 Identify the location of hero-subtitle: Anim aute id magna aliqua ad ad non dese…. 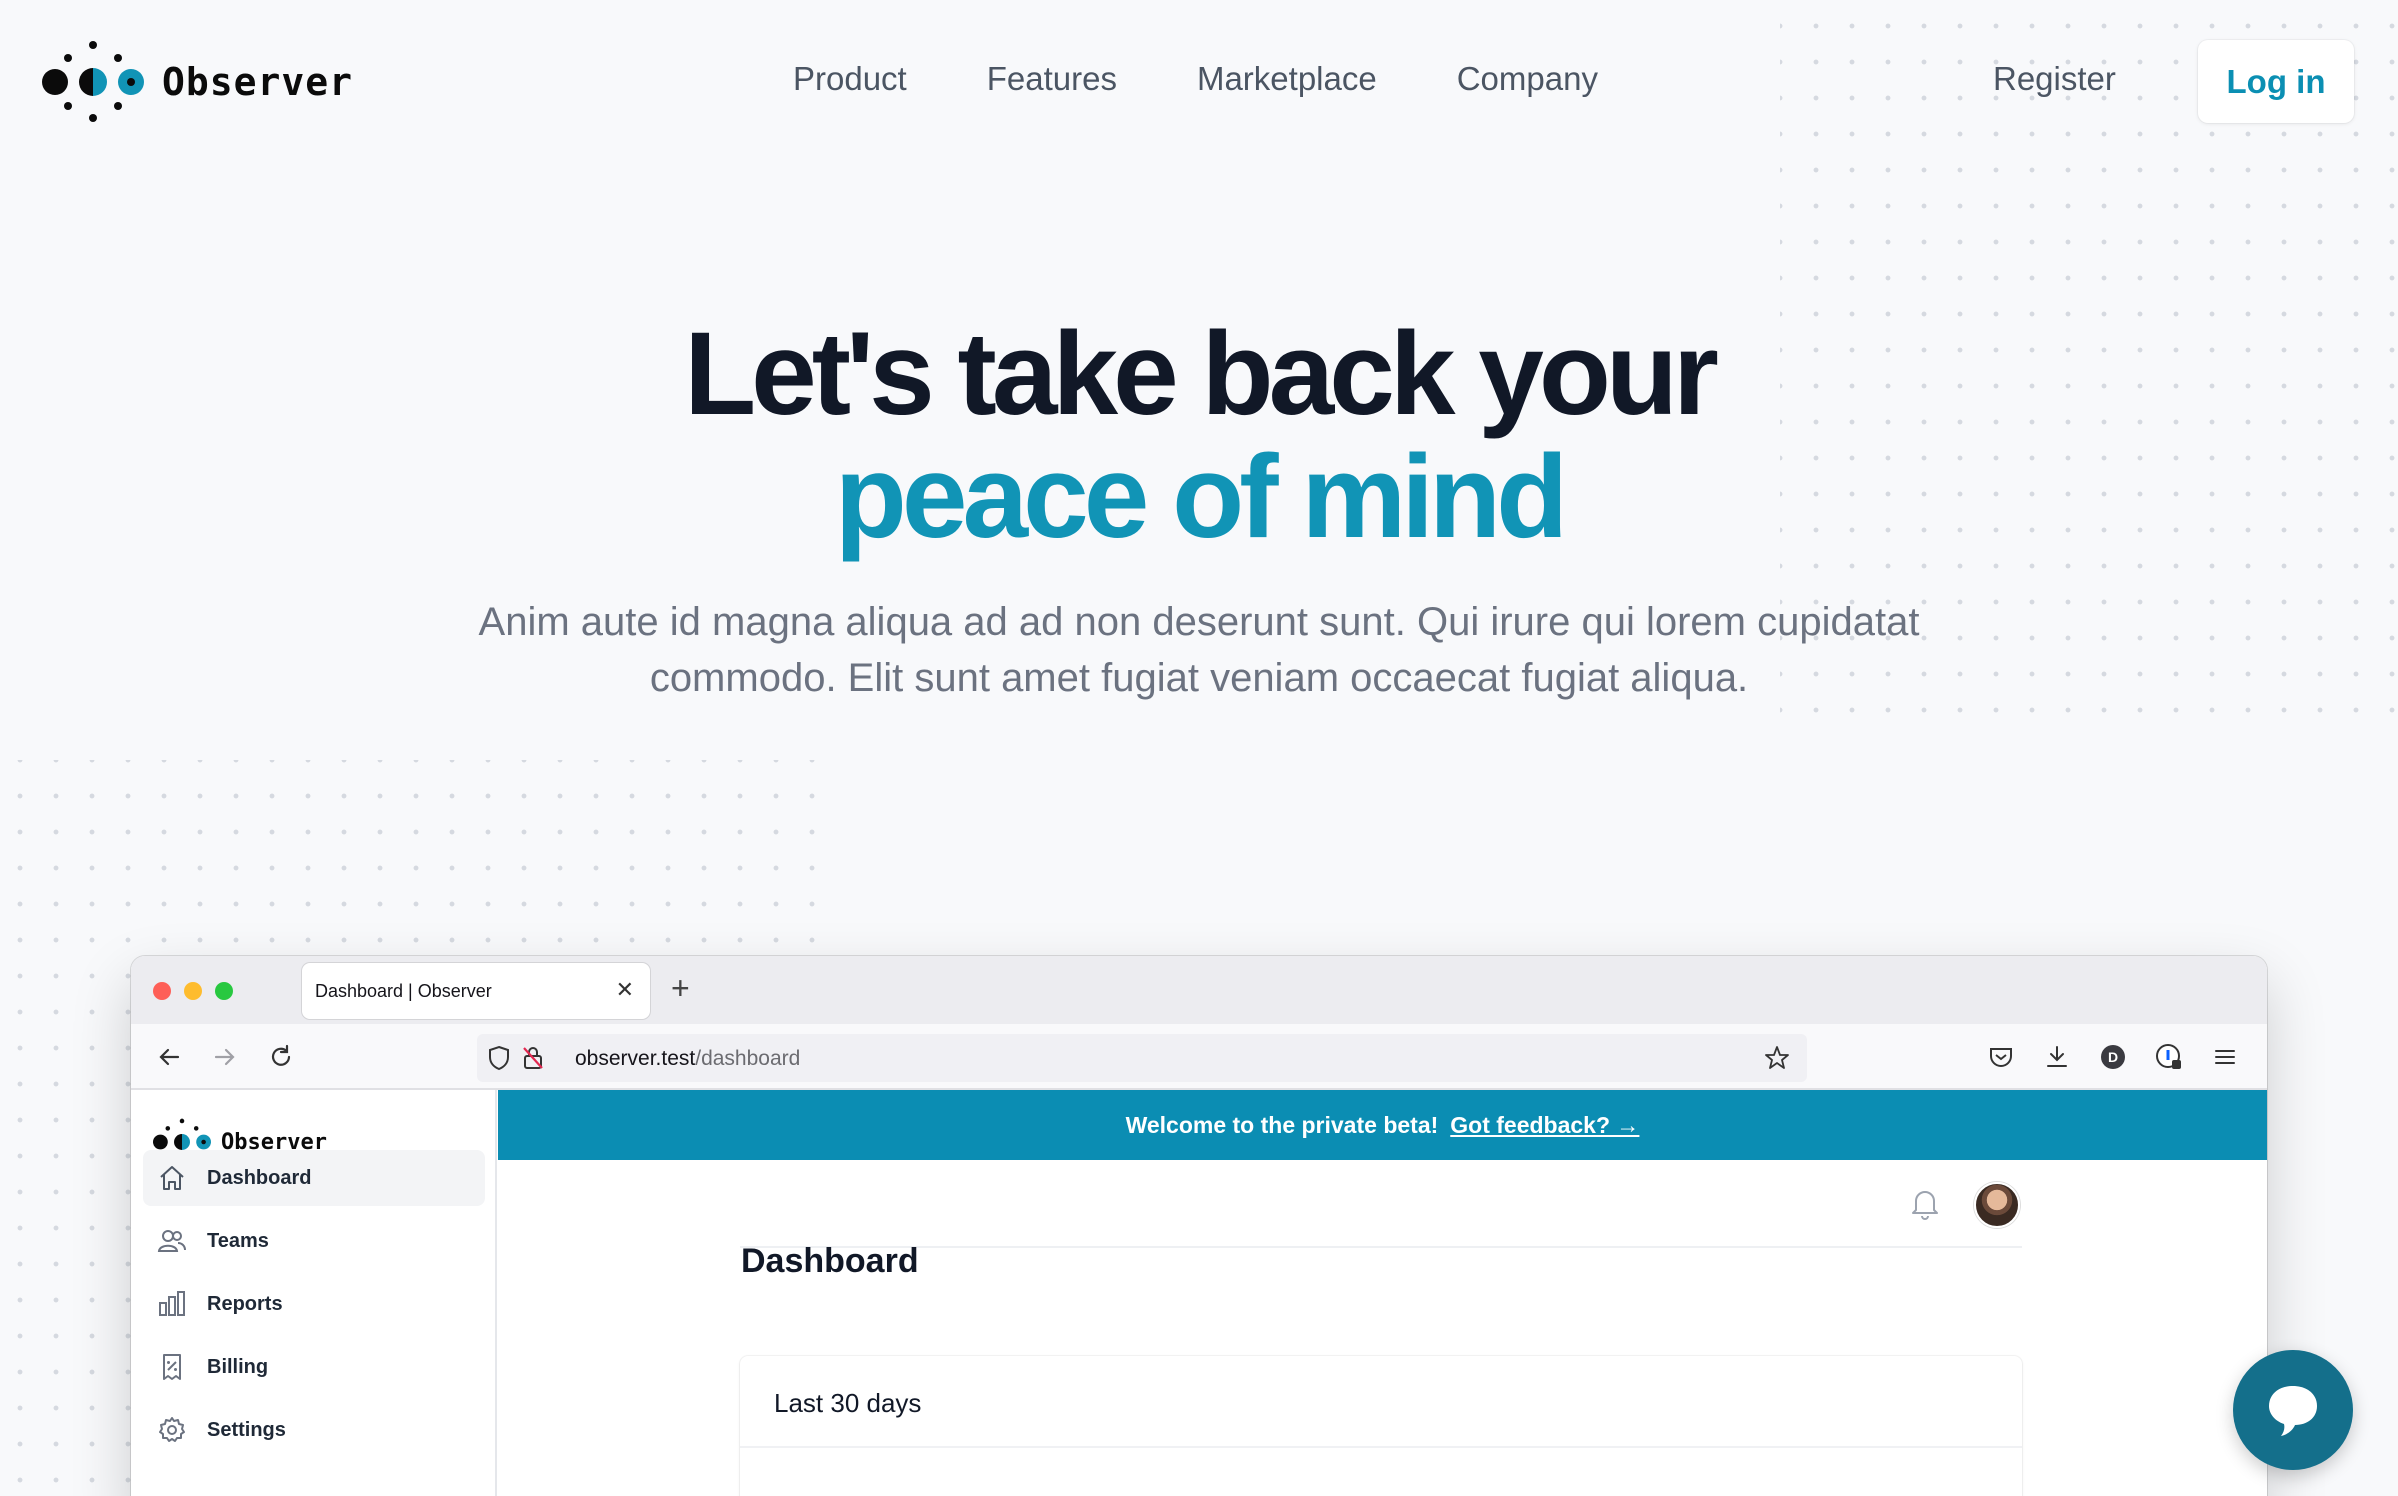
(1199, 650).